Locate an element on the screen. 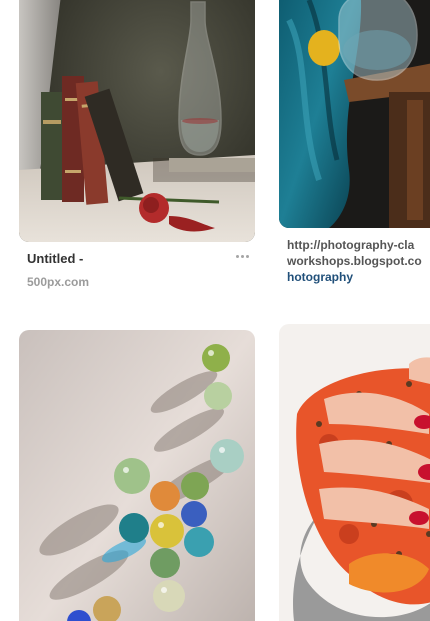  pin-source: 500px.com is located at coordinates (58, 282).